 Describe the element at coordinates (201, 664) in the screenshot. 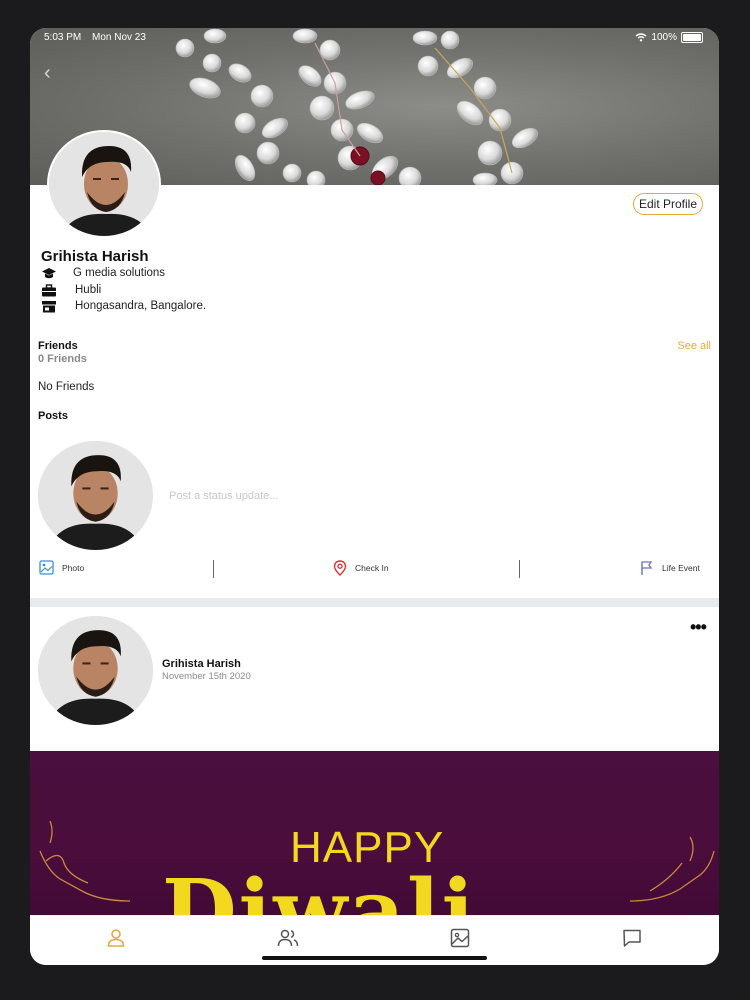

I see `post-author-name: Grihista Harish` at that location.